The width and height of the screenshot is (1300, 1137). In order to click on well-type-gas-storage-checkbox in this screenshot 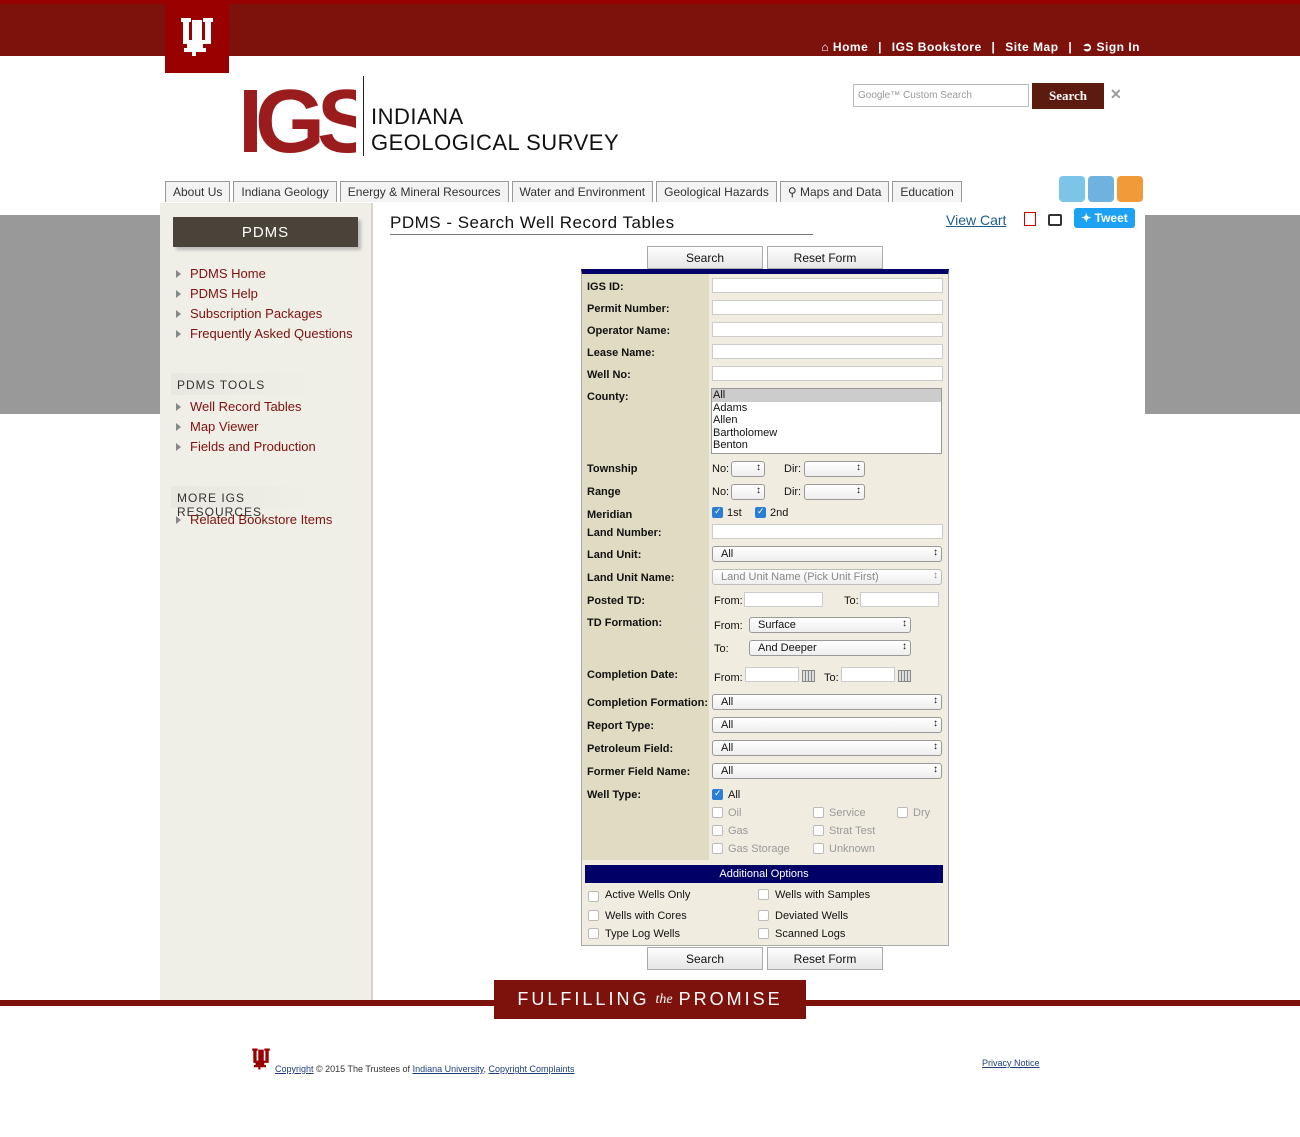, I will do `click(717, 848)`.